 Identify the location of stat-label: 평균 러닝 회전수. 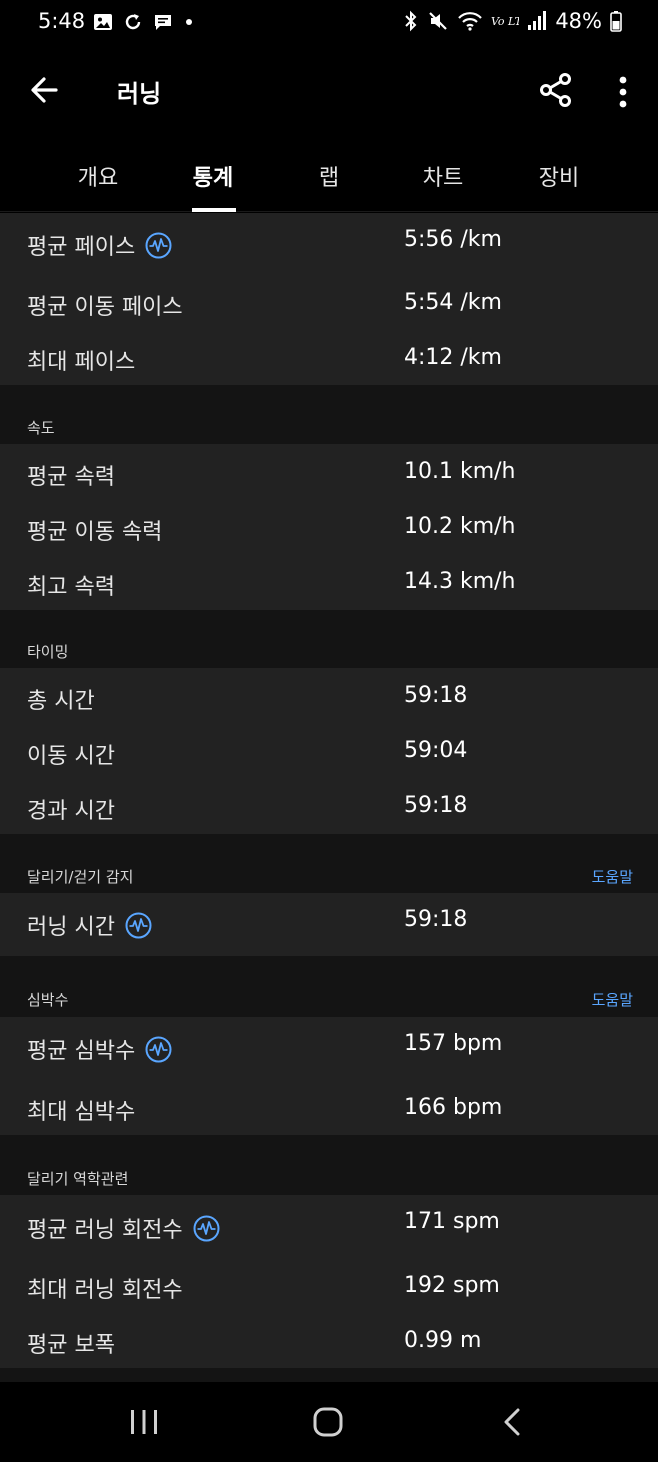
(123, 1228).